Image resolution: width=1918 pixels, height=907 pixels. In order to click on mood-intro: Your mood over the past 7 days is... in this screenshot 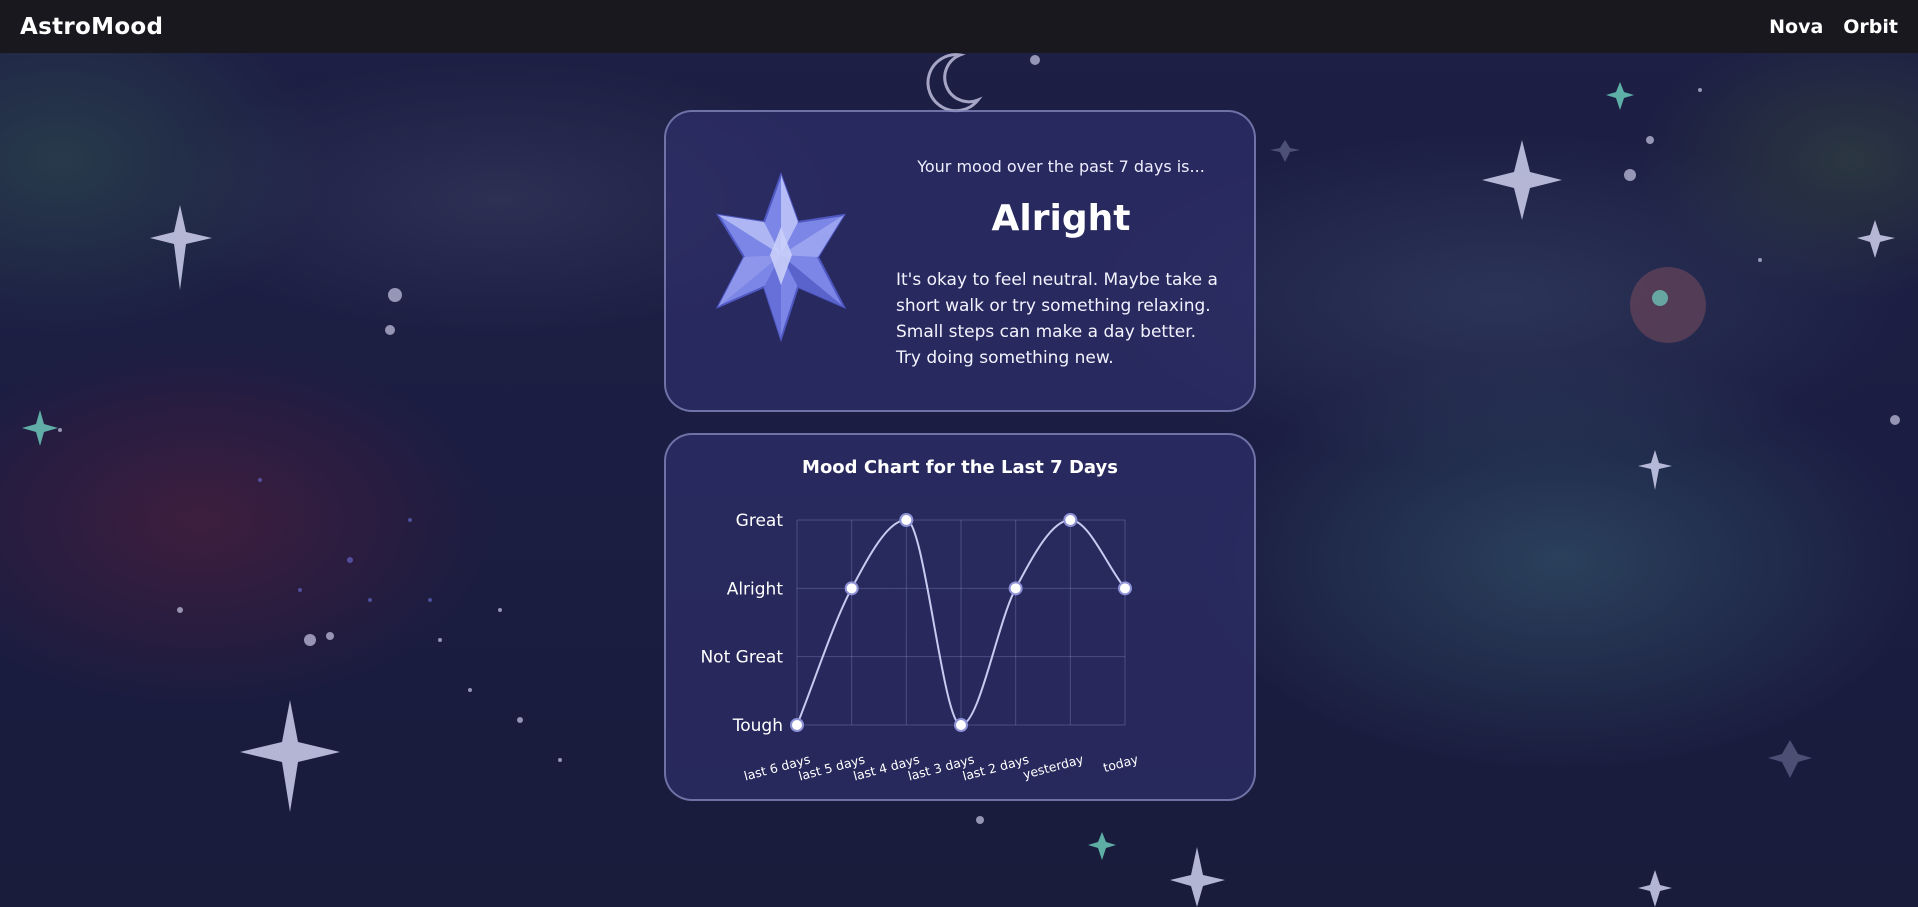, I will do `click(1061, 166)`.